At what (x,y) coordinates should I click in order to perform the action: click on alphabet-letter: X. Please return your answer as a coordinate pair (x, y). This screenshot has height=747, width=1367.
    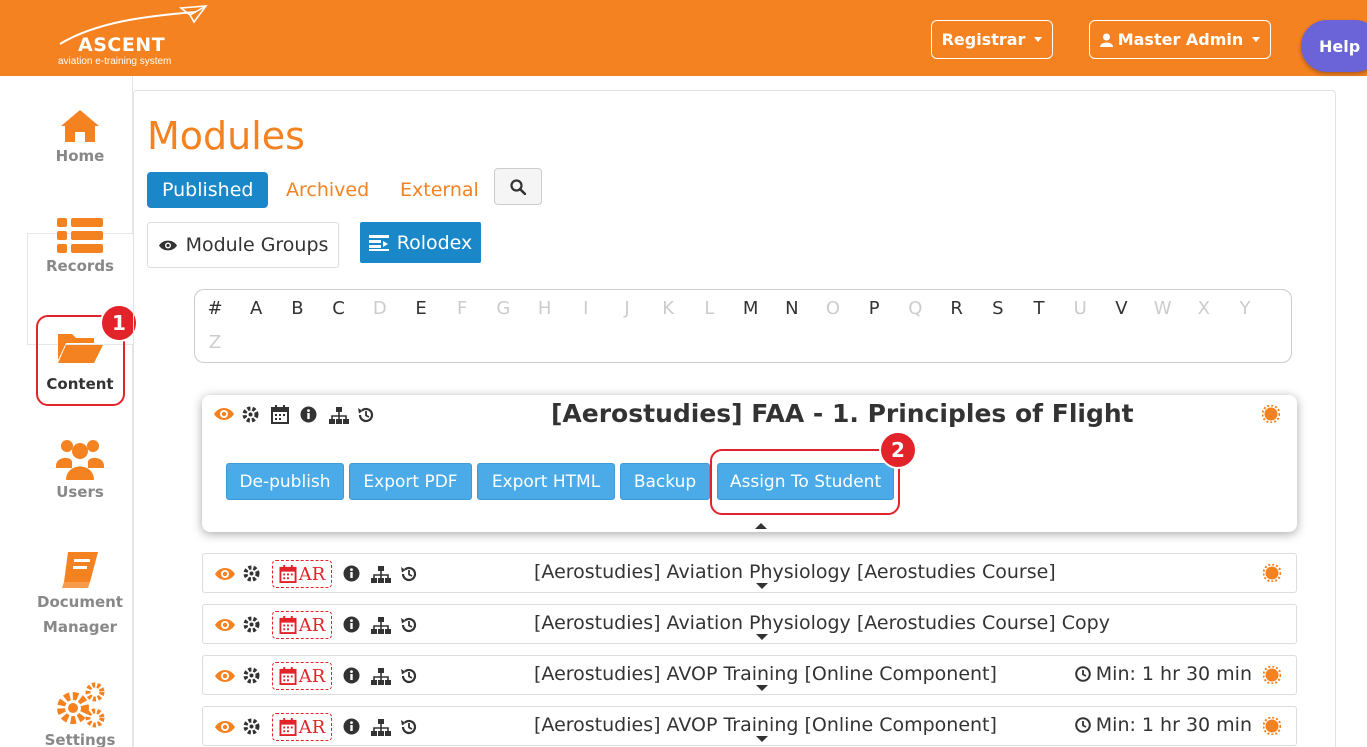
    Looking at the image, I should click on (1203, 308).